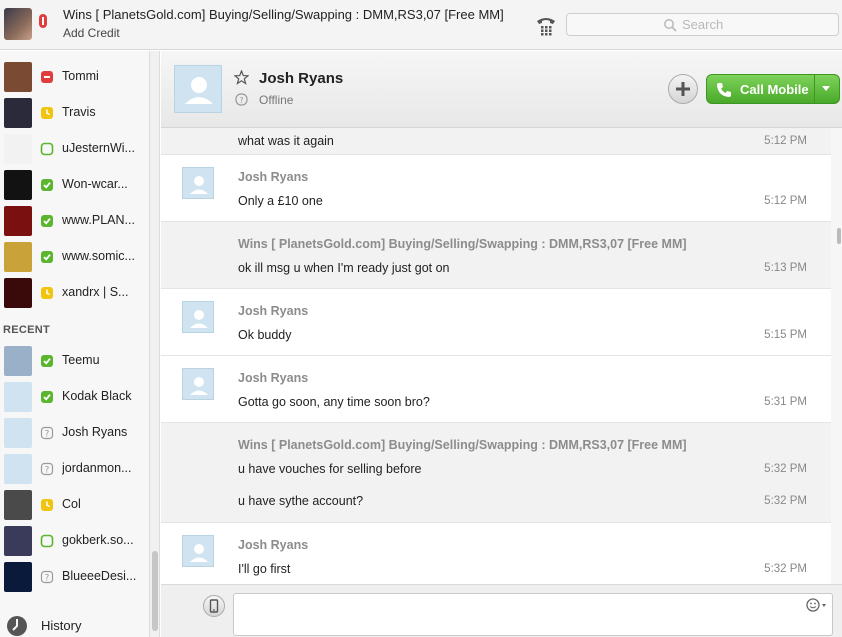 This screenshot has width=842, height=637. Describe the element at coordinates (702, 24) in the screenshot. I see `search-input: Search` at that location.